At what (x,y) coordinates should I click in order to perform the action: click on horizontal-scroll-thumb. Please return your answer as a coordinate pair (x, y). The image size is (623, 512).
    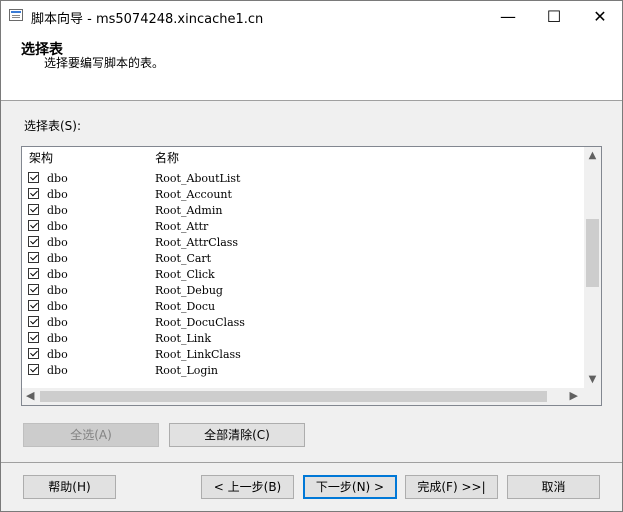
    Looking at the image, I should click on (293, 396).